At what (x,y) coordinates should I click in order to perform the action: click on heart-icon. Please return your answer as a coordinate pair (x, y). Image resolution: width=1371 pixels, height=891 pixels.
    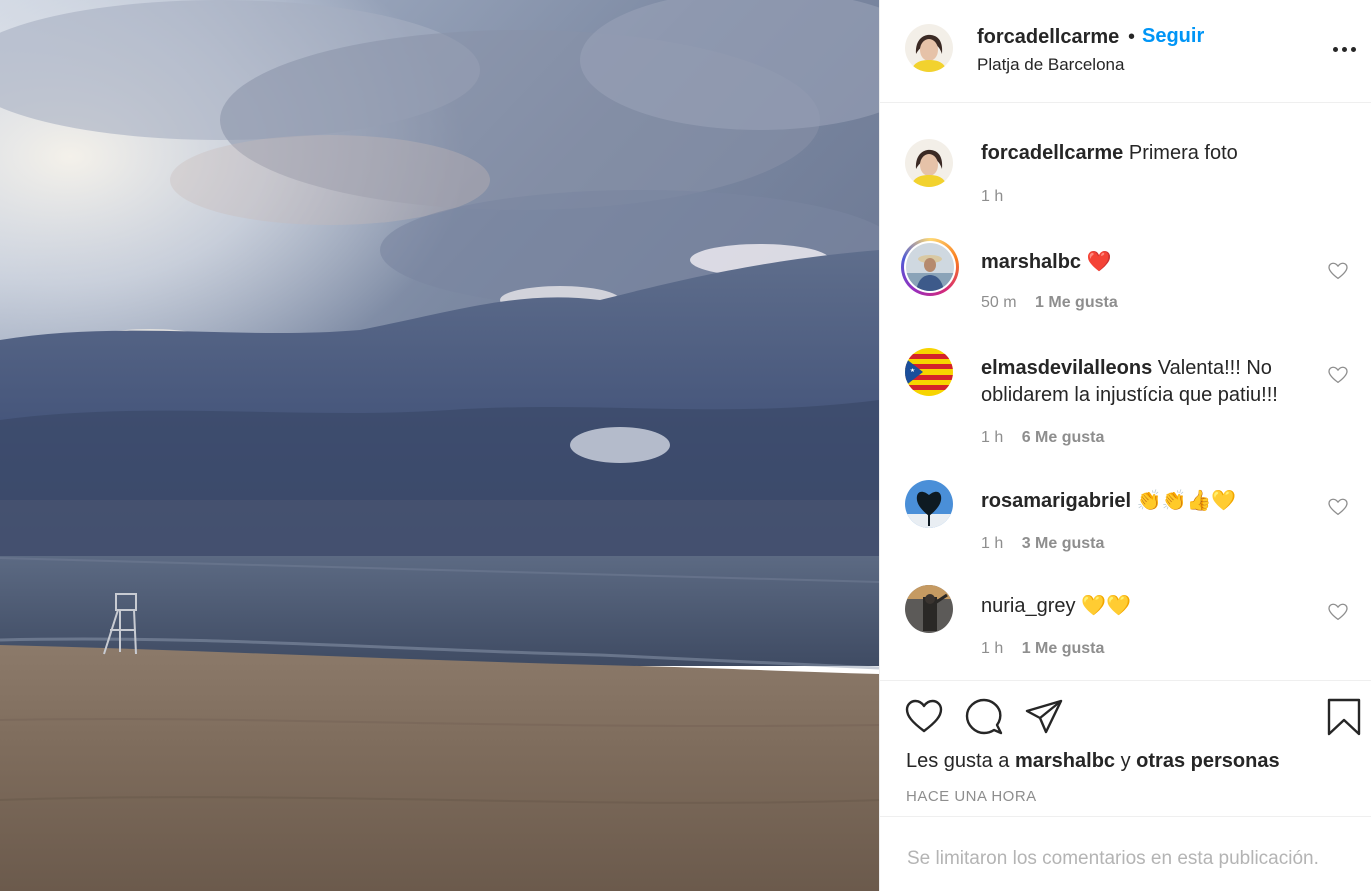
    Looking at the image, I should click on (924, 717).